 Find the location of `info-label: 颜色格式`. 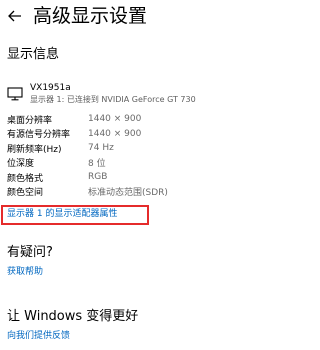

info-label: 颜色格式 is located at coordinates (25, 178).